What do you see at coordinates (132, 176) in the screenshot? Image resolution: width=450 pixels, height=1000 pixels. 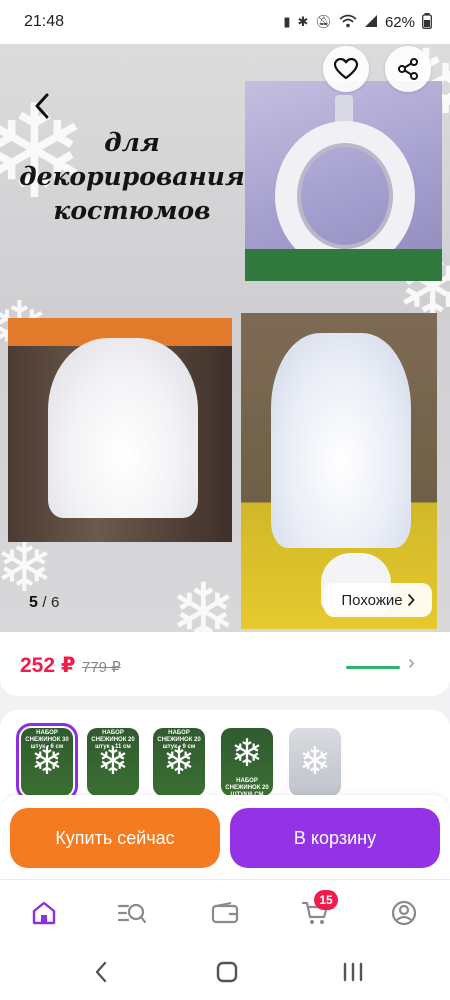 I see `gallery-caption: для декорирования костюмов` at bounding box center [132, 176].